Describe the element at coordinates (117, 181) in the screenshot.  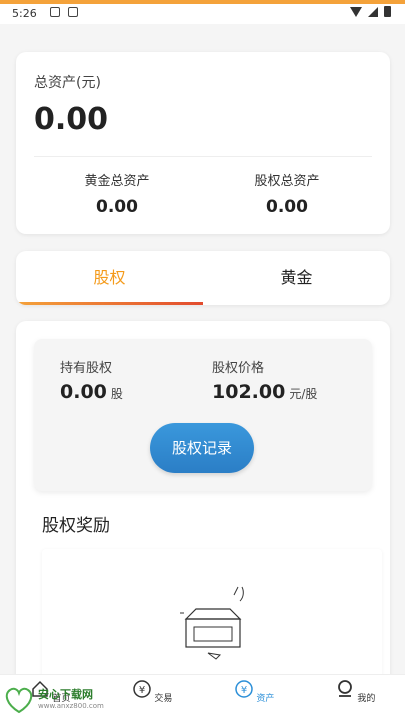
I see `gold-assets-label: 黄金总资产` at that location.